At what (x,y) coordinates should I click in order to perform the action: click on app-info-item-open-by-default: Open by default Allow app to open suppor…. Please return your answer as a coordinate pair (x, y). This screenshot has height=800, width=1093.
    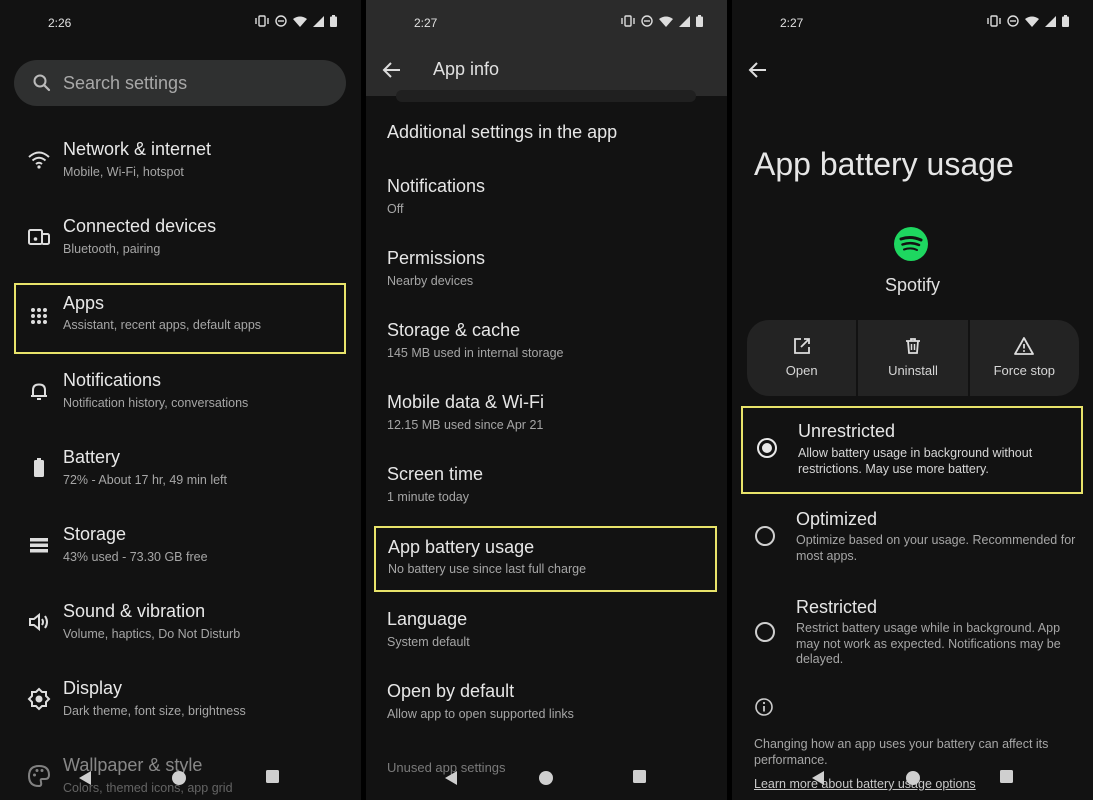
    Looking at the image, I should click on (545, 704).